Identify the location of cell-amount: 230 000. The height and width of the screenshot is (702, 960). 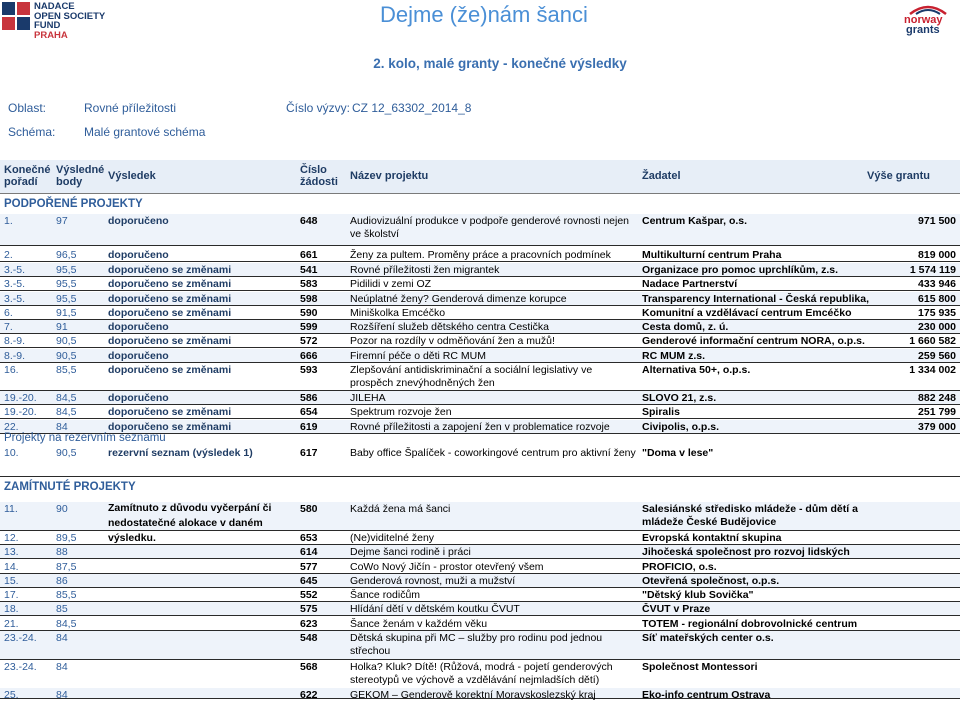
(937, 327).